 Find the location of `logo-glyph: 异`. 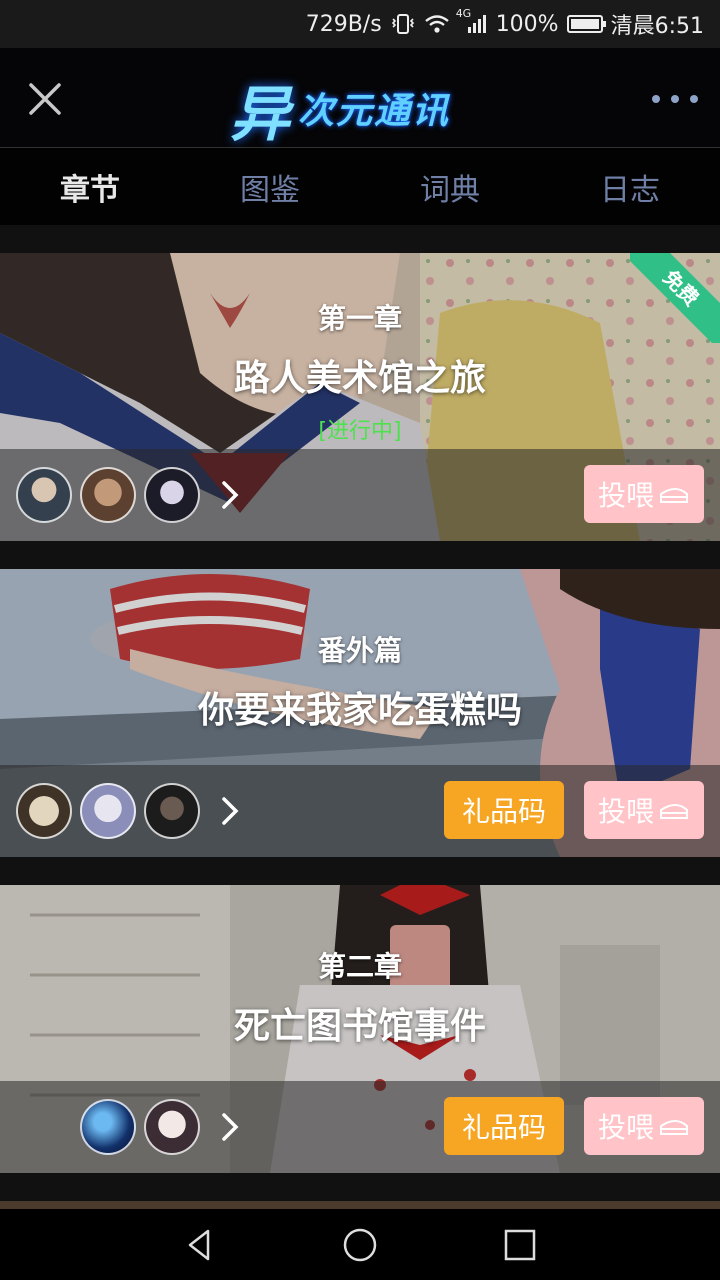

logo-glyph: 异 is located at coordinates (260, 115).